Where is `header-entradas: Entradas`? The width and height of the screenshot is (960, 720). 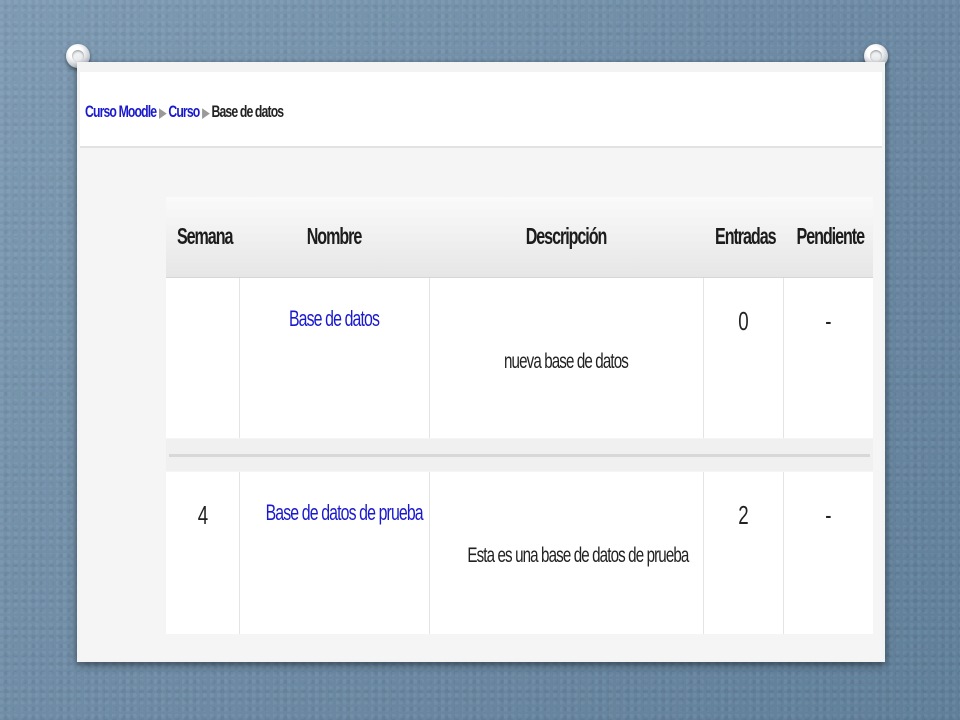
header-entradas: Entradas is located at coordinates (746, 236).